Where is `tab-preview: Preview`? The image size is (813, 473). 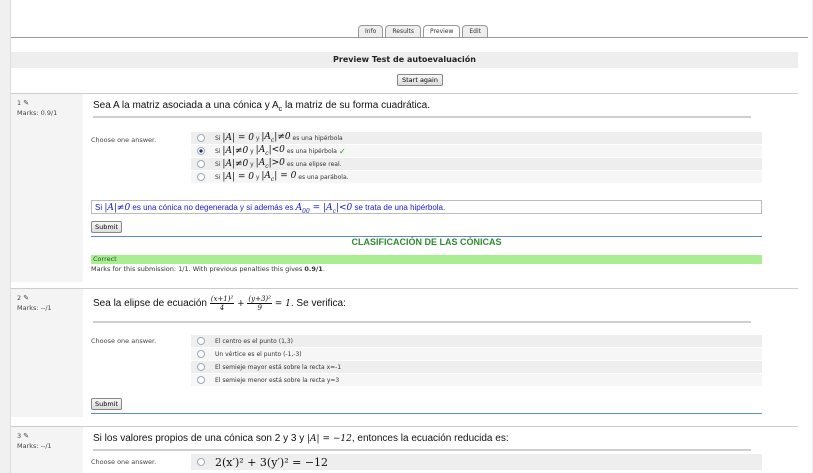 tab-preview: Preview is located at coordinates (442, 31).